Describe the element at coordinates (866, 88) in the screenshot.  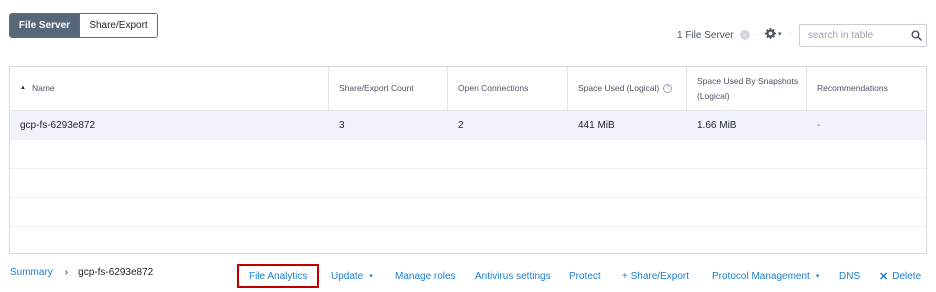
I see `column-header-recommendations: Recommendations` at that location.